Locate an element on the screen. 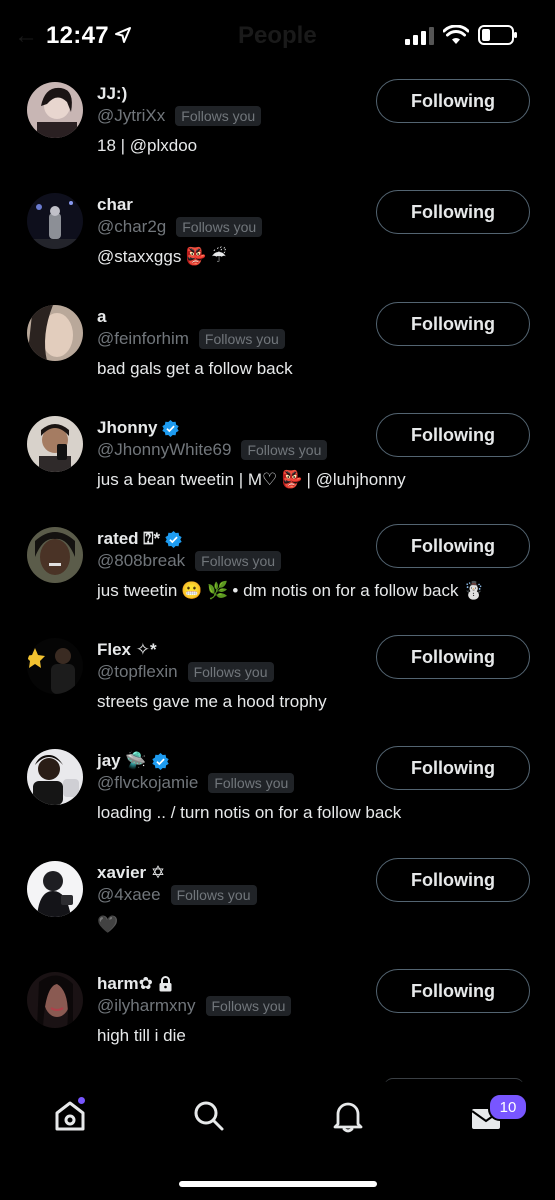  tab-home is located at coordinates (70, 1116).